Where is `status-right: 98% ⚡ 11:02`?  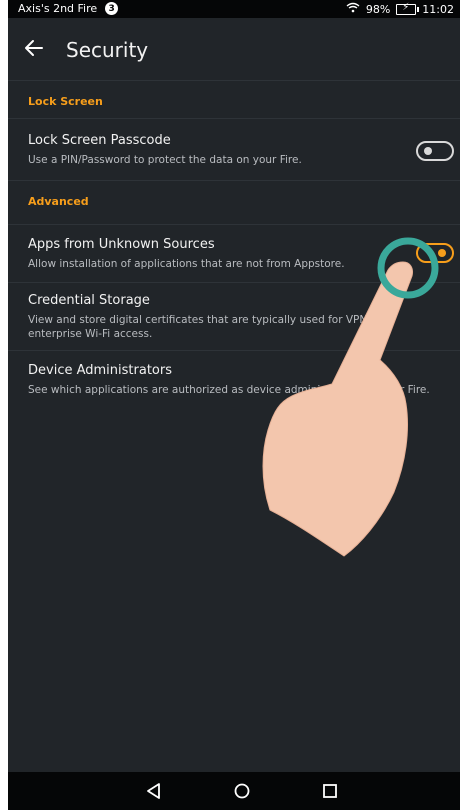
status-right: 98% ⚡ 11:02 is located at coordinates (400, 9).